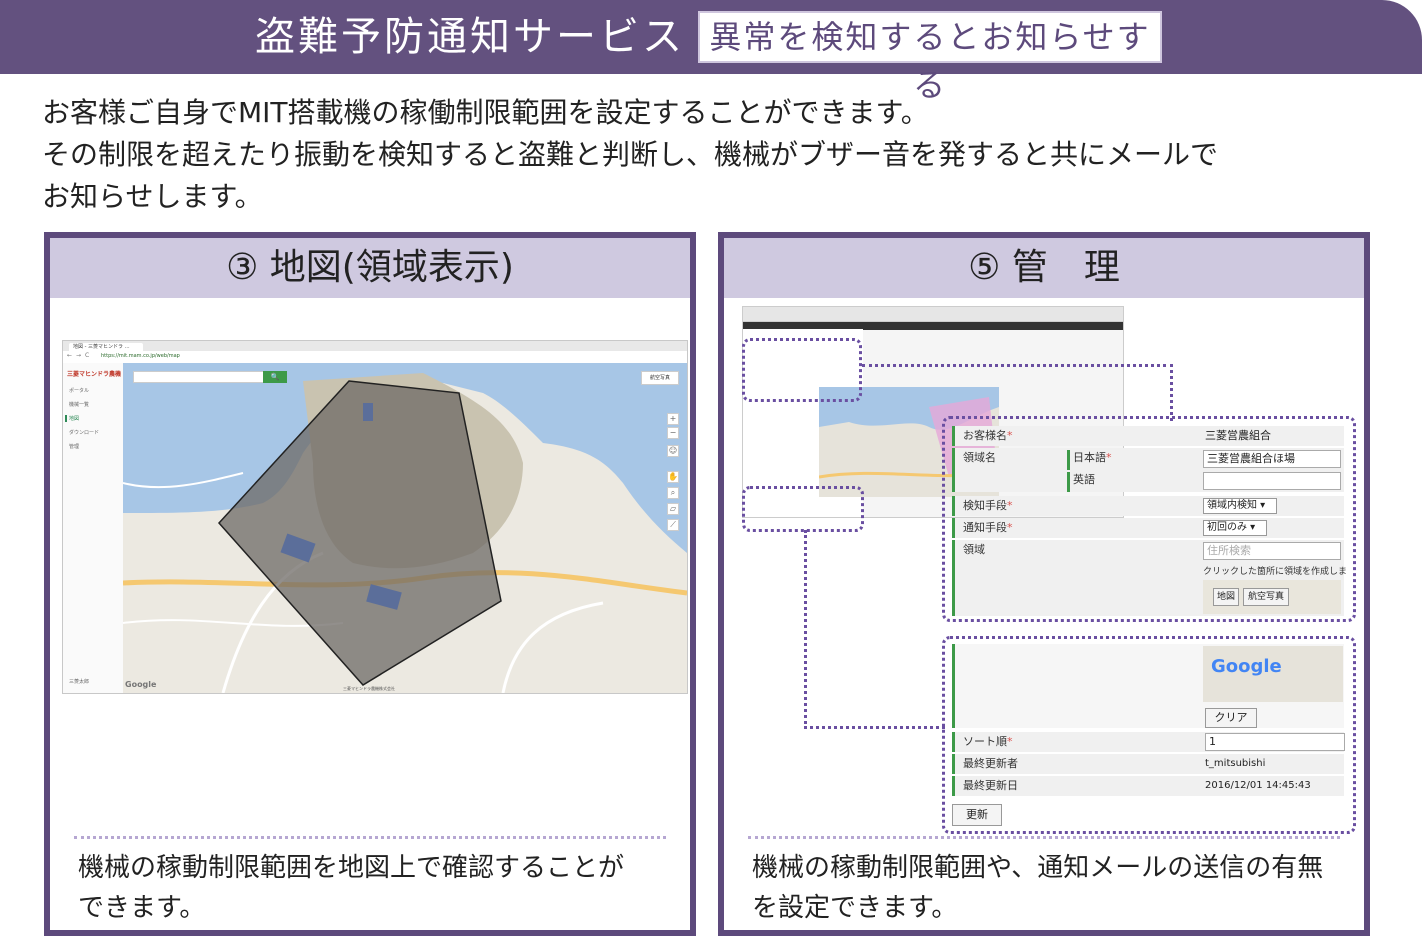  What do you see at coordinates (94, 374) in the screenshot?
I see `app-logo: 三菱マヒンドラ農機` at bounding box center [94, 374].